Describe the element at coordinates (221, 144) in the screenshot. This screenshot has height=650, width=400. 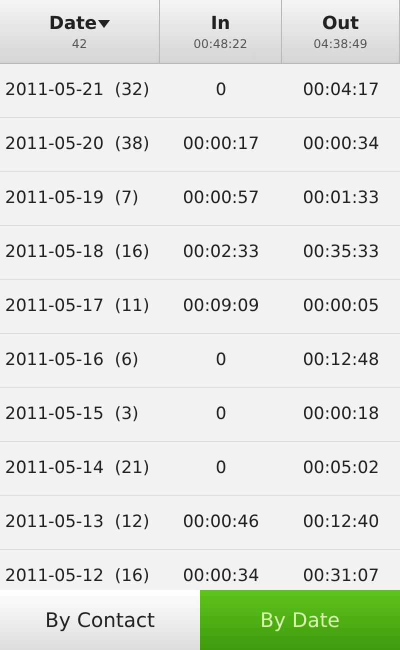
I see `table-cell-text: 00:00:17` at that location.